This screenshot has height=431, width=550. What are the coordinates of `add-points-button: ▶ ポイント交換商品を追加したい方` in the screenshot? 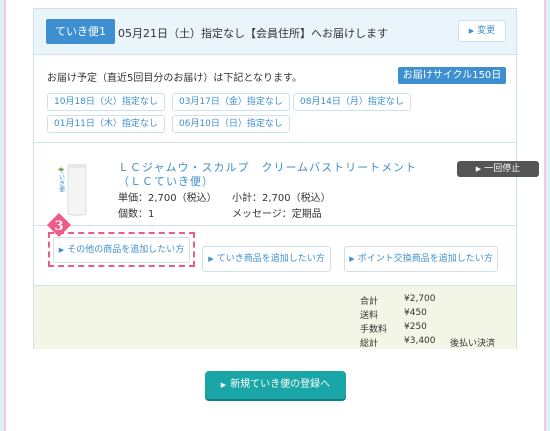 It's located at (421, 259).